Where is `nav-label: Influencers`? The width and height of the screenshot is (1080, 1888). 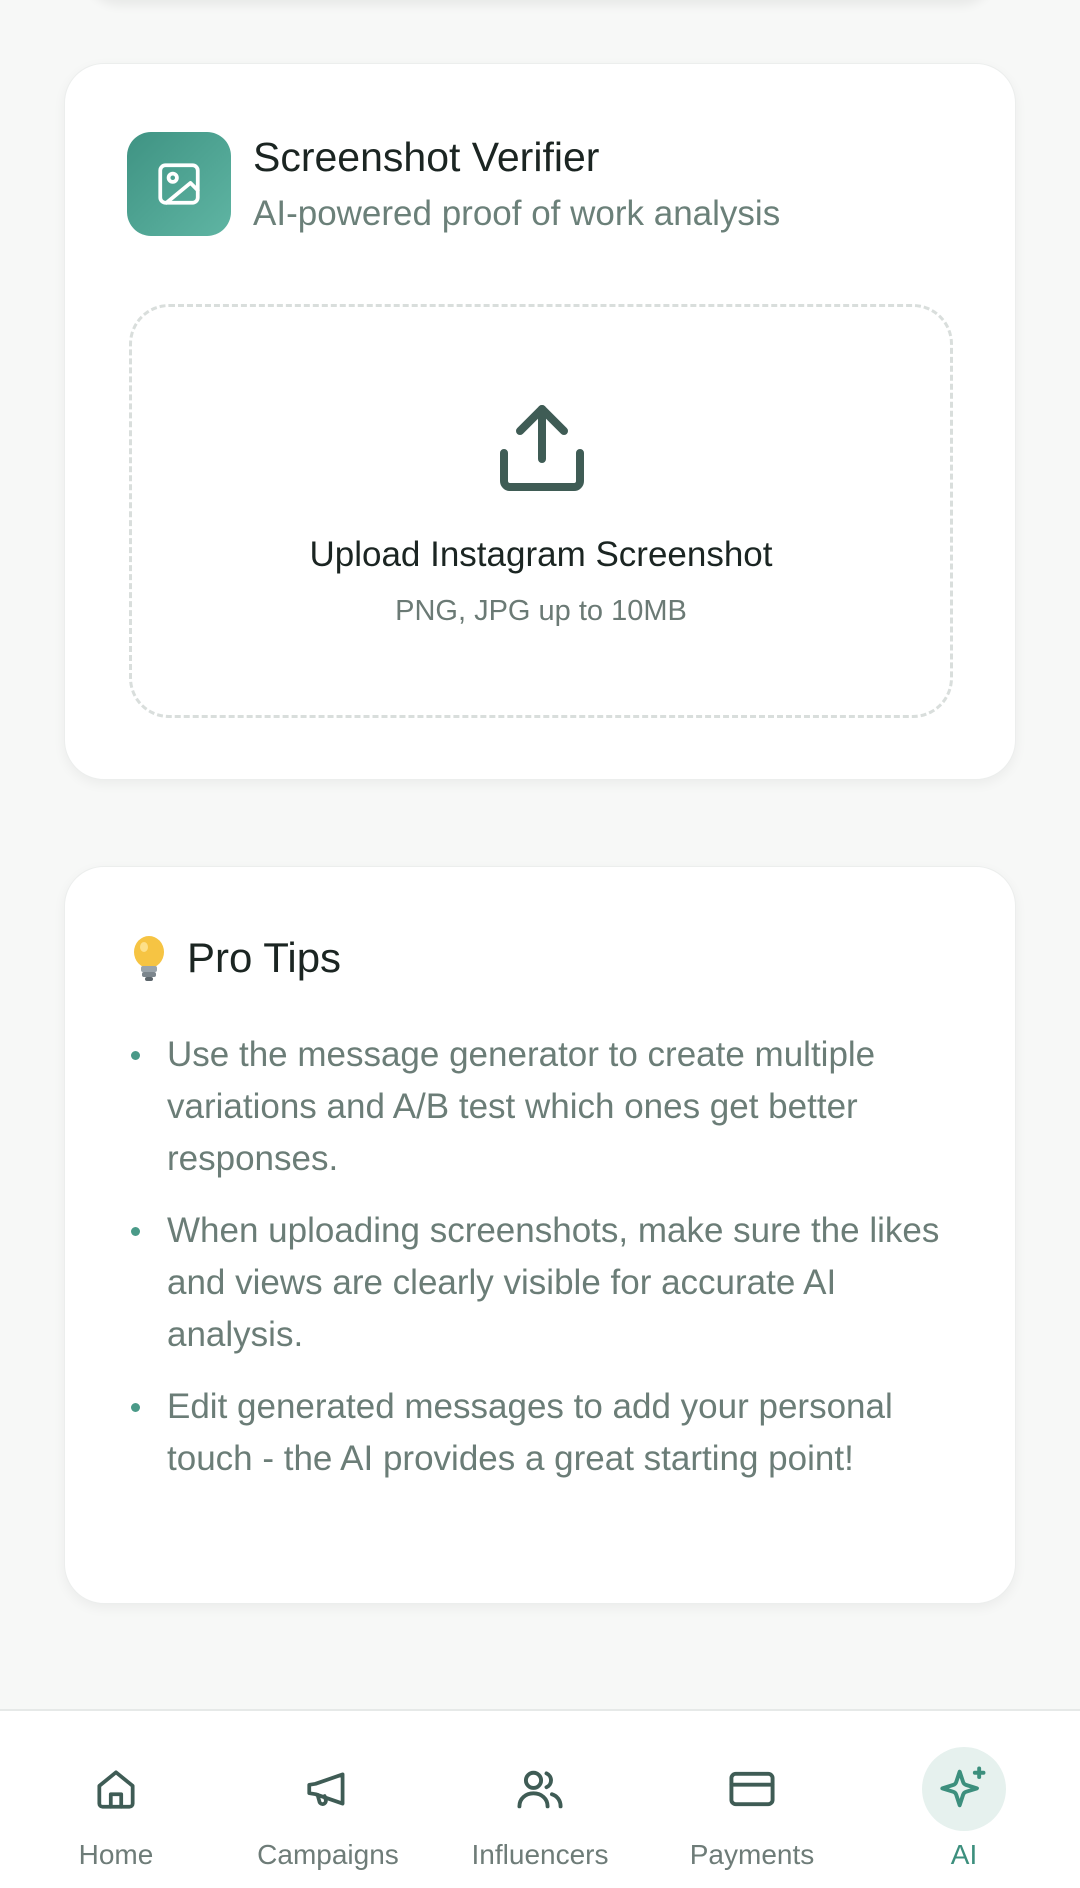 nav-label: Influencers is located at coordinates (540, 1854).